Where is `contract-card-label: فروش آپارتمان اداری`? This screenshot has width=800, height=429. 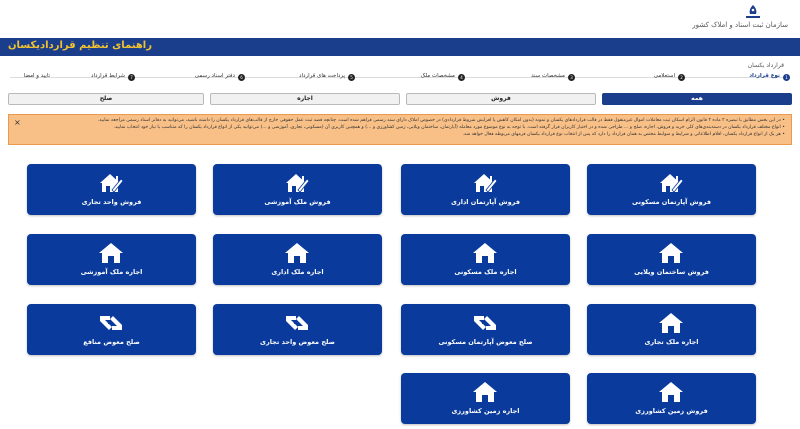 contract-card-label: فروش آپارتمان اداری is located at coordinates (485, 202).